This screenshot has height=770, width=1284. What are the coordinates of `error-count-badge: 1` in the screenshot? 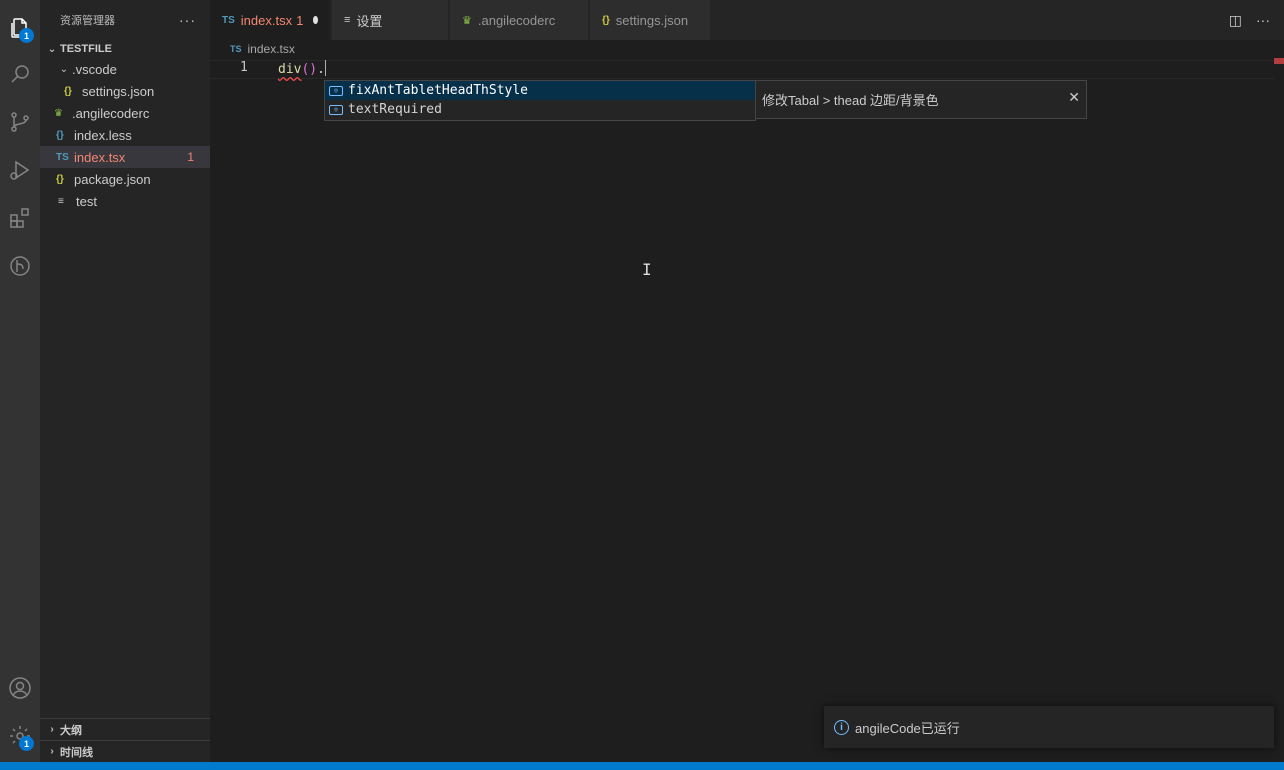 It's located at (190, 157).